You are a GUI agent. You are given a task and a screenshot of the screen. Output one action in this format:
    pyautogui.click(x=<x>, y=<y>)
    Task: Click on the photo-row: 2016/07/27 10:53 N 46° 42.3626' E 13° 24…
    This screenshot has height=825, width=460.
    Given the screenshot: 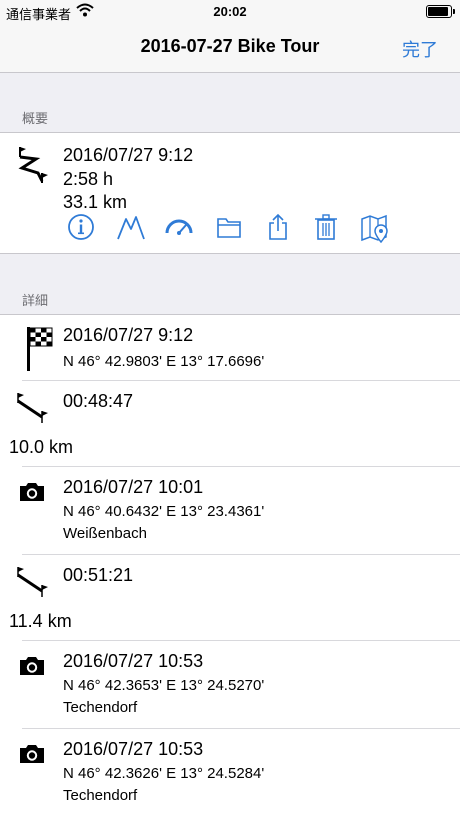 What is the action you would take?
    pyautogui.click(x=230, y=772)
    